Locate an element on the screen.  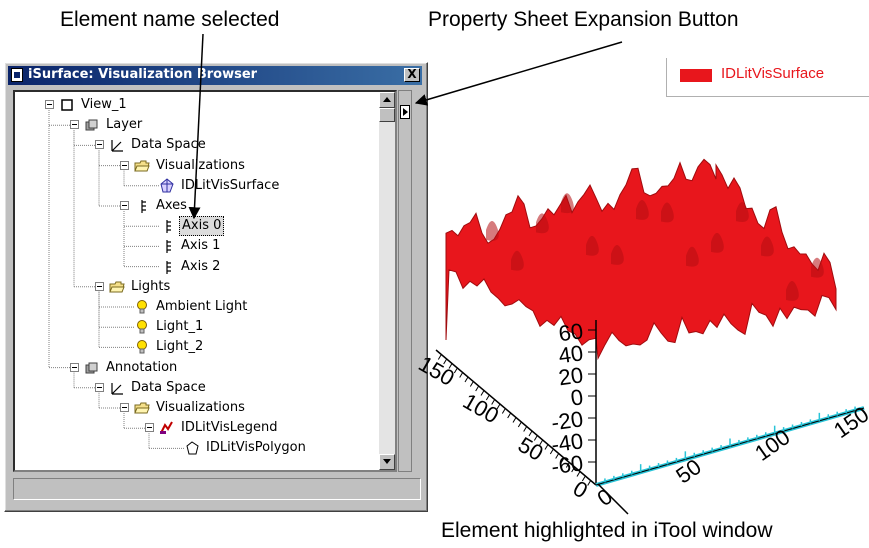
tree-node-label: Axis 0 is located at coordinates (202, 226).